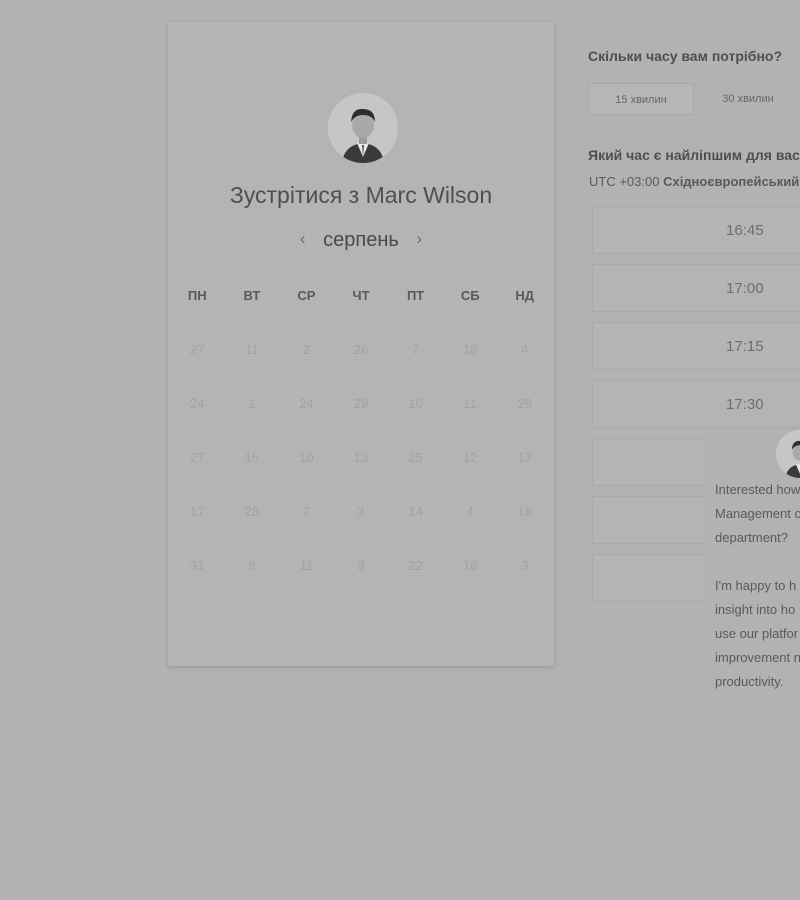 The image size is (800, 900). I want to click on weekday-thu: ЧТ, so click(361, 295).